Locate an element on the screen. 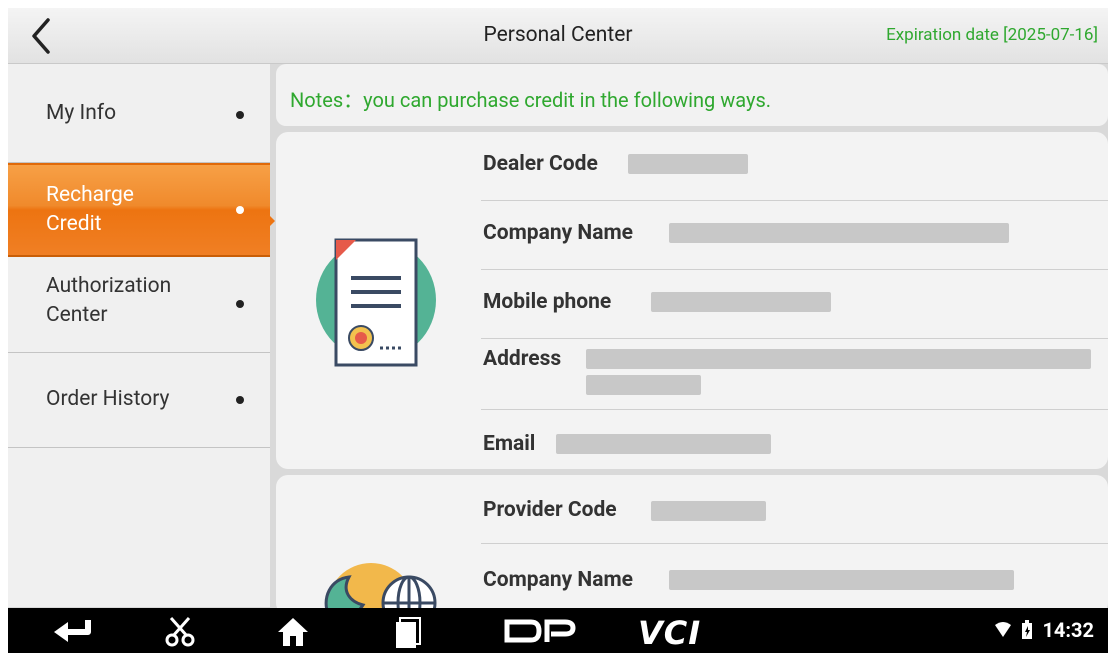 The width and height of the screenshot is (1108, 653). info-row-dealer-code: Dealer Code is located at coordinates (794, 166).